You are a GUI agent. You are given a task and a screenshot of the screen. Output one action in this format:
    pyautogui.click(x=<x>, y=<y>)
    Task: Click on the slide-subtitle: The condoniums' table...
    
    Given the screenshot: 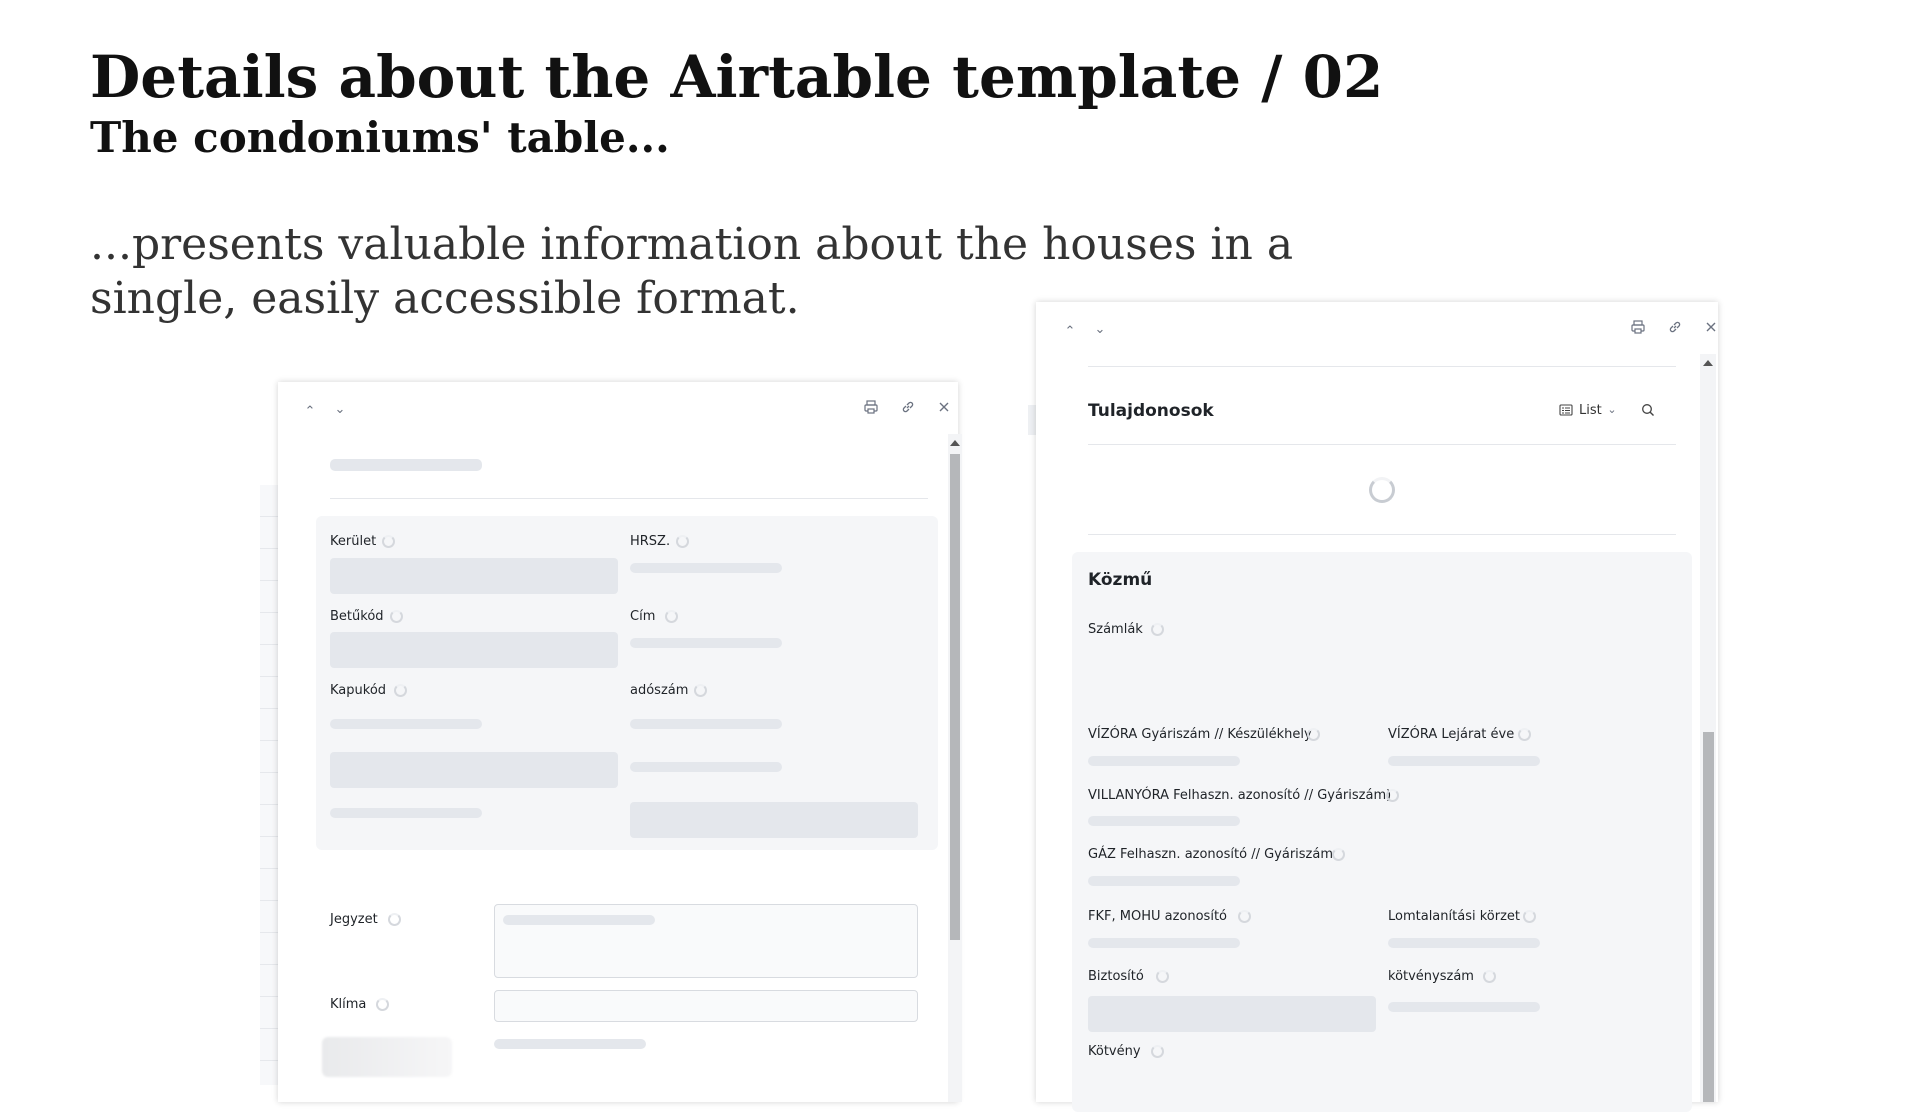 What is the action you would take?
    pyautogui.click(x=380, y=137)
    